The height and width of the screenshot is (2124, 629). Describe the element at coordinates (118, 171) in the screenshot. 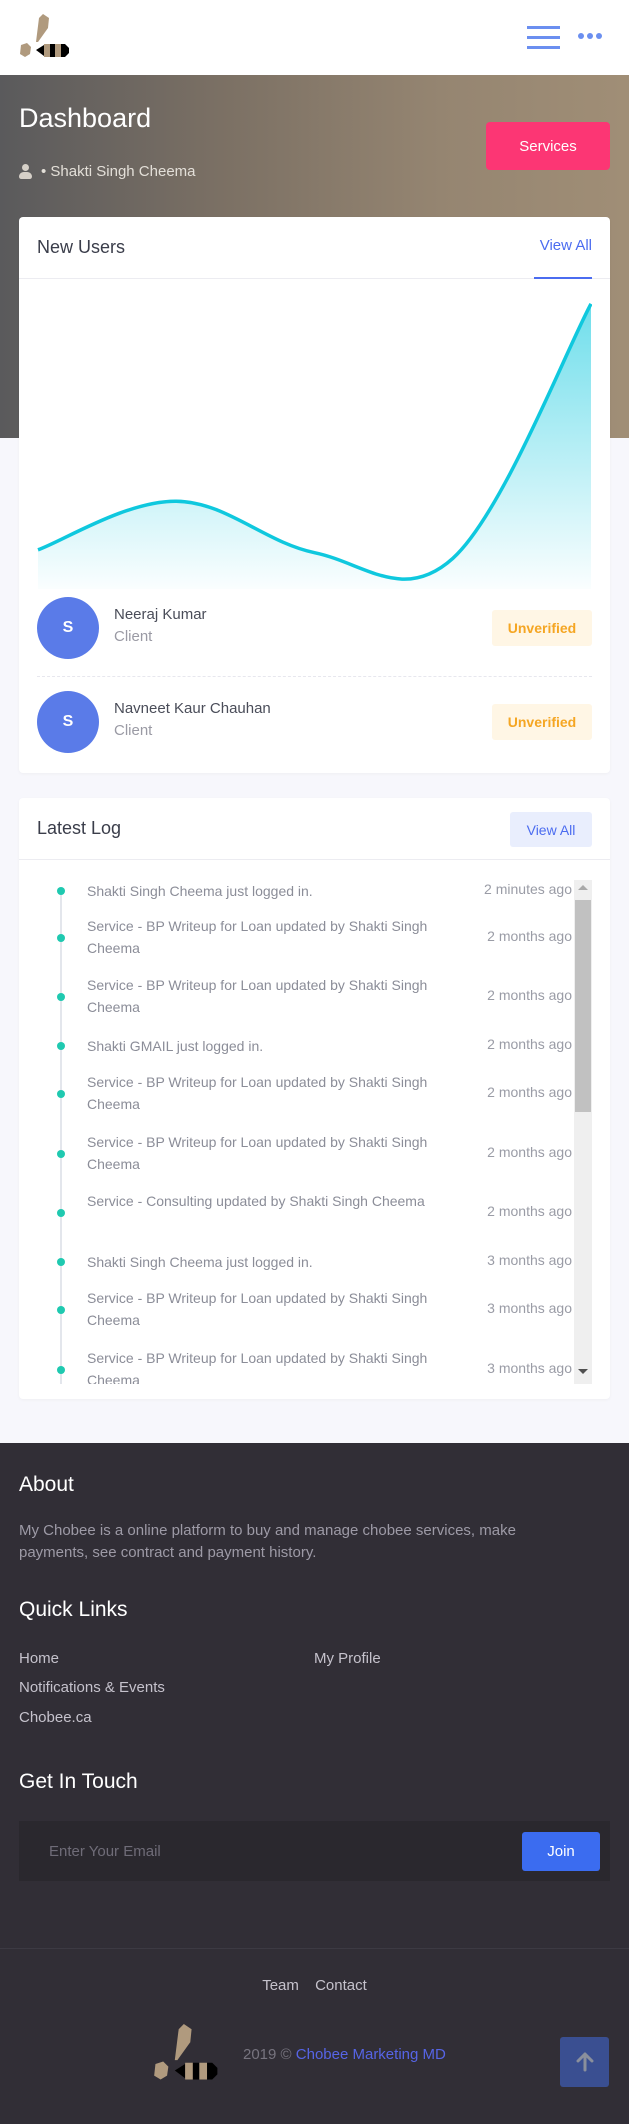

I see `user-name-label: • Shakti Singh Cheema` at that location.